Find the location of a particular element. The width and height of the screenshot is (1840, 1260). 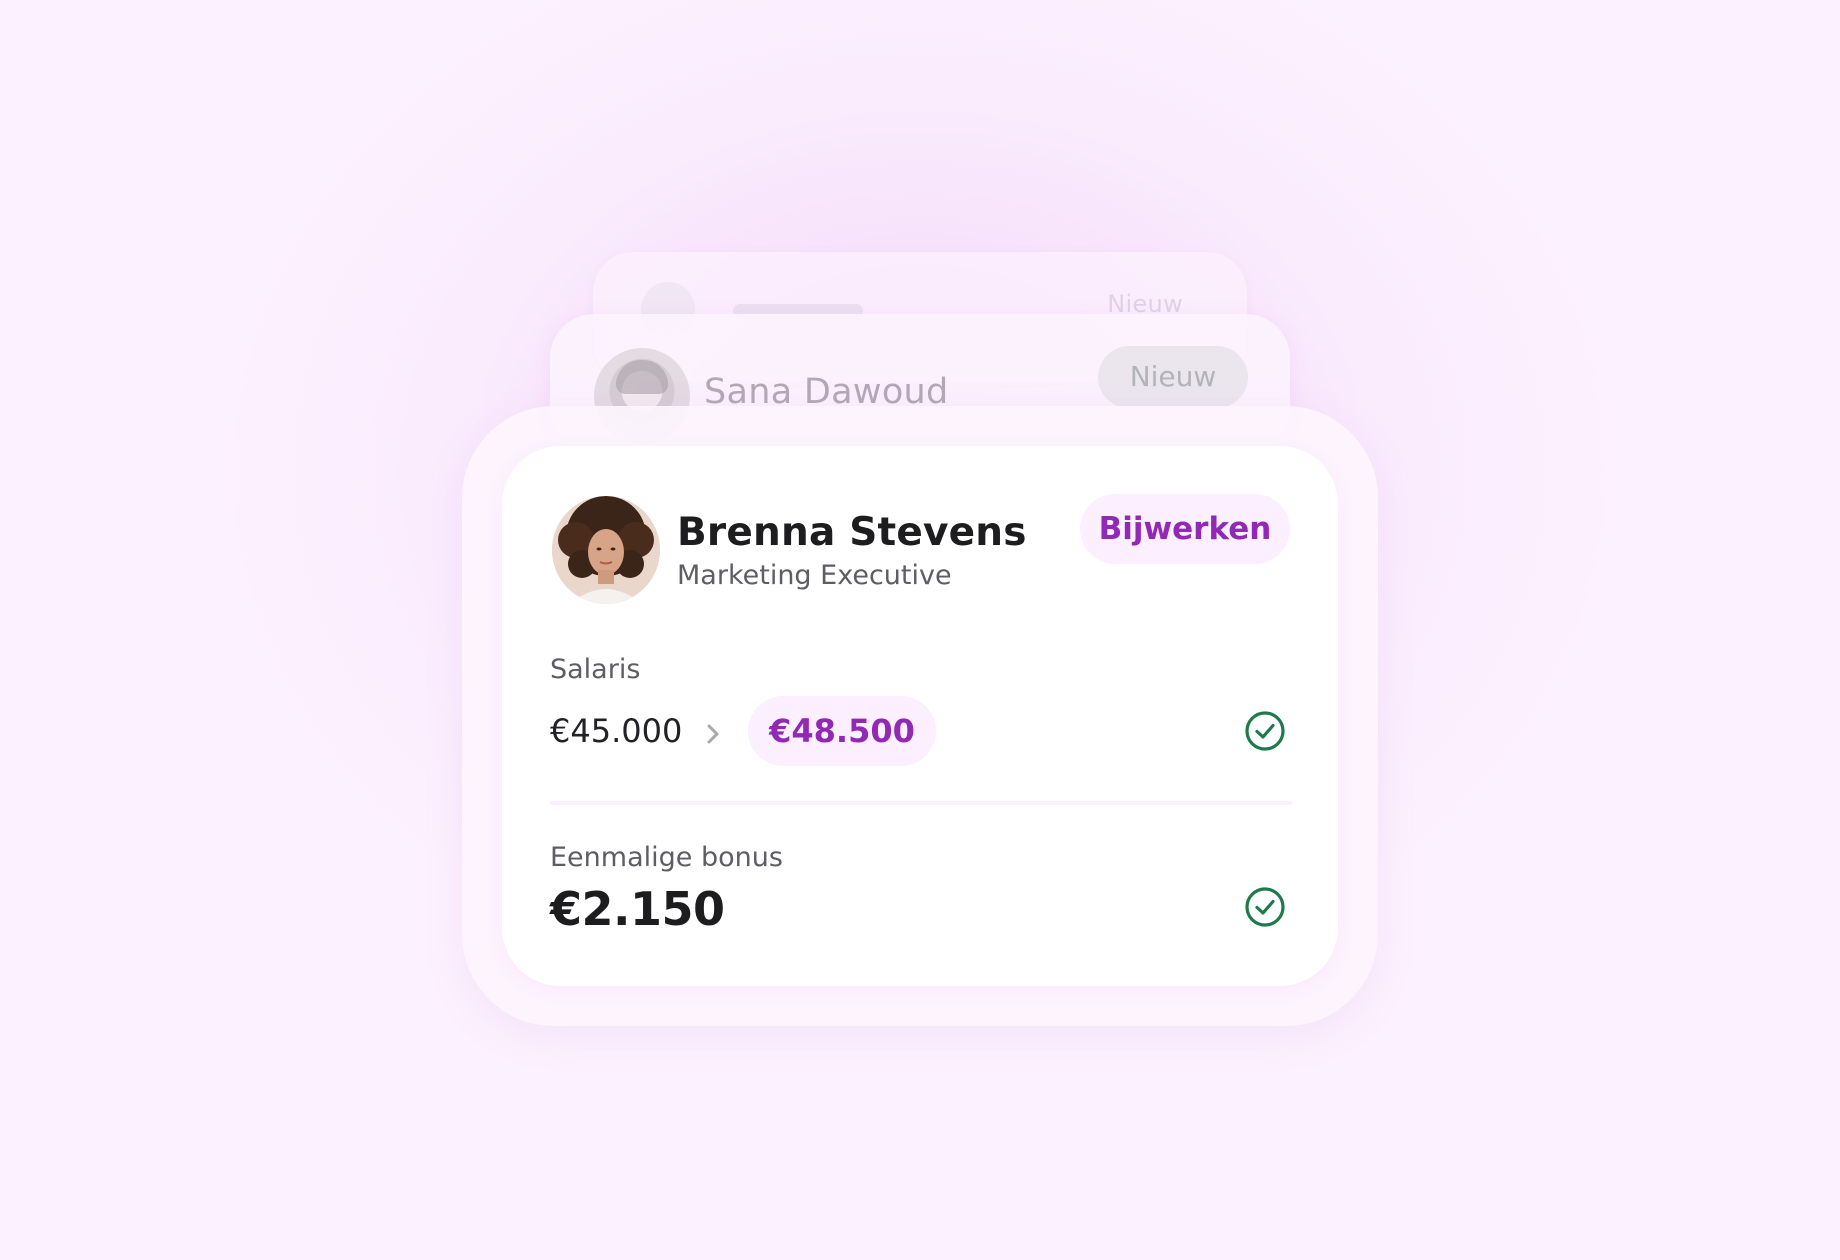

update-button: Bijwerken is located at coordinates (1185, 529).